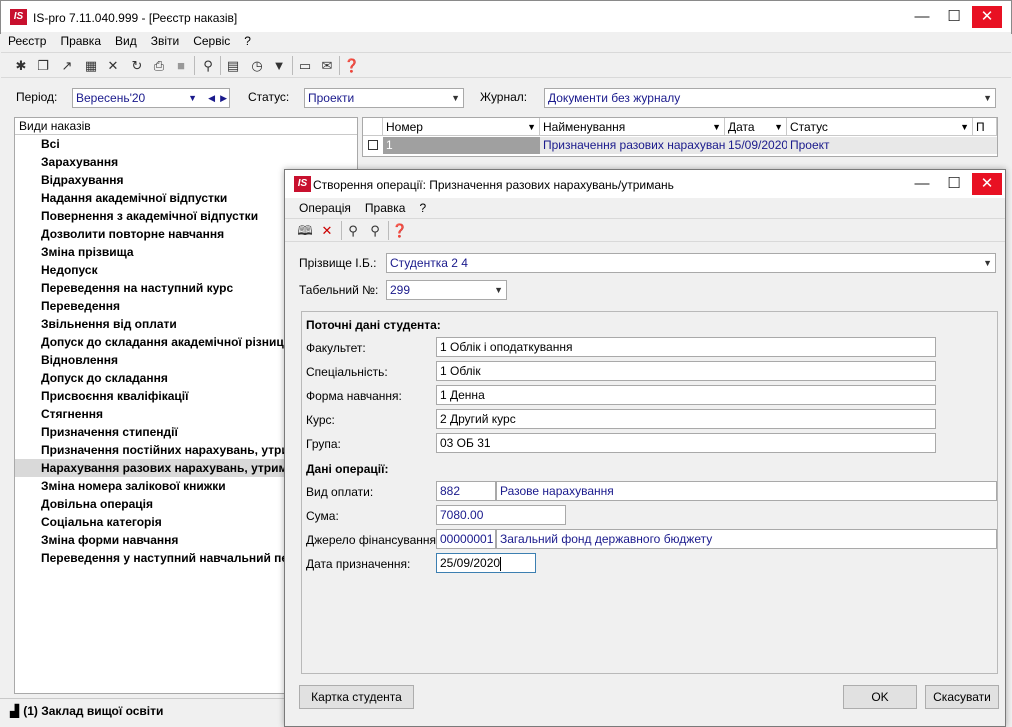 This screenshot has width=1012, height=727. I want to click on filter-icon: ▼, so click(279, 65).